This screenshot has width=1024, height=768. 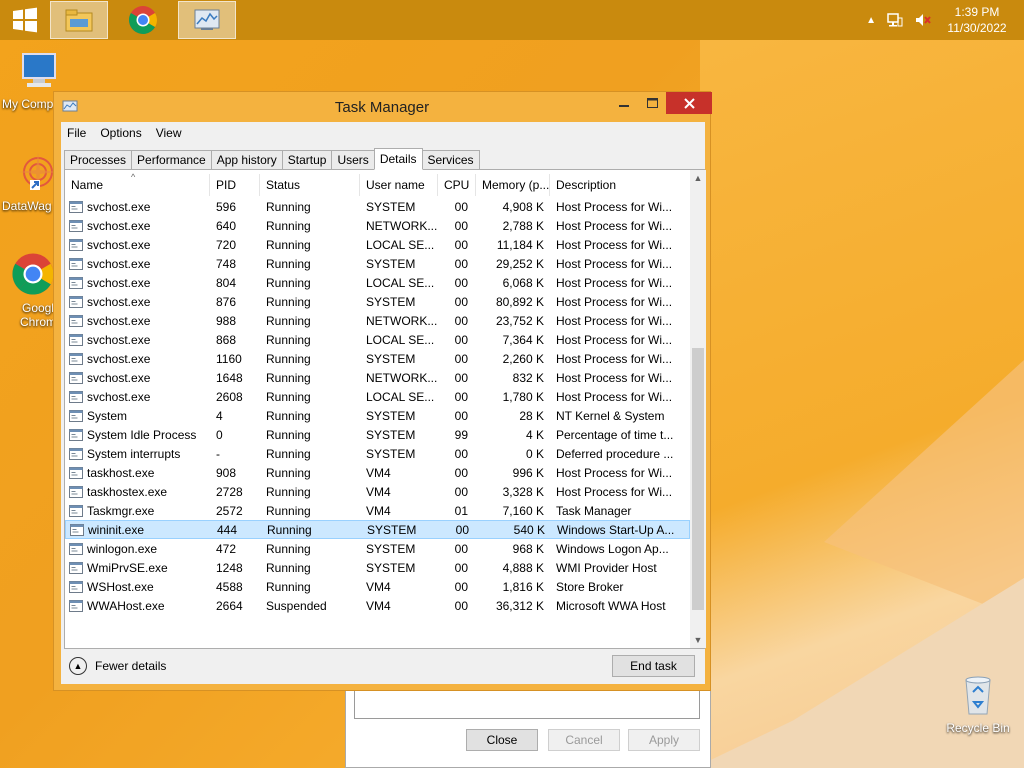 I want to click on column-header-cpu: CPU, so click(x=457, y=185).